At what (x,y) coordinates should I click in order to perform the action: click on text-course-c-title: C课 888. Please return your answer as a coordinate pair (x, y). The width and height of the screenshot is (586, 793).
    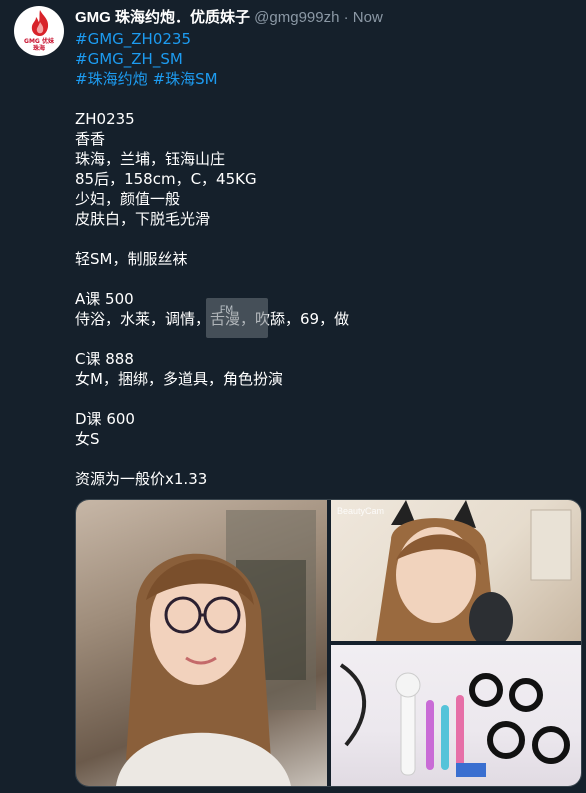
    Looking at the image, I should click on (104, 359).